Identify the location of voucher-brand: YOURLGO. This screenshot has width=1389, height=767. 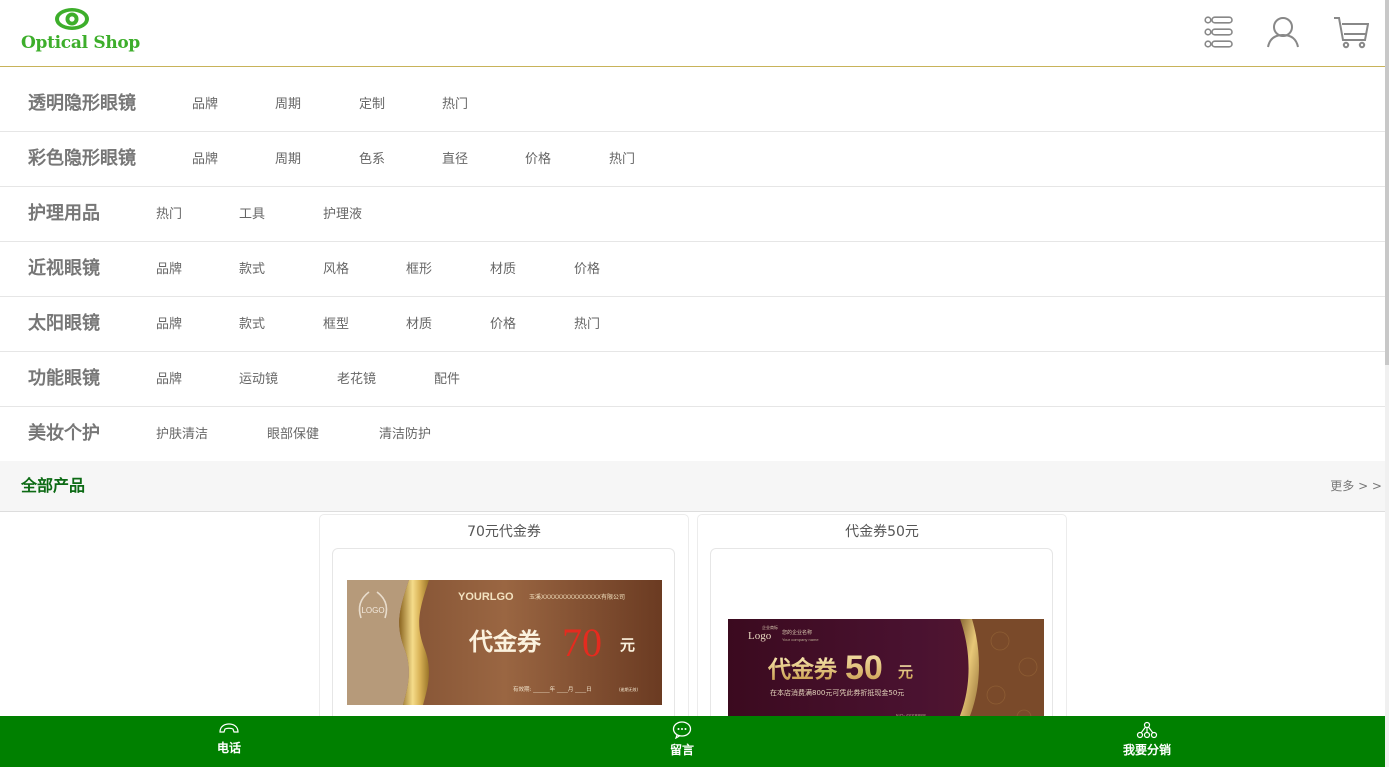
(486, 597).